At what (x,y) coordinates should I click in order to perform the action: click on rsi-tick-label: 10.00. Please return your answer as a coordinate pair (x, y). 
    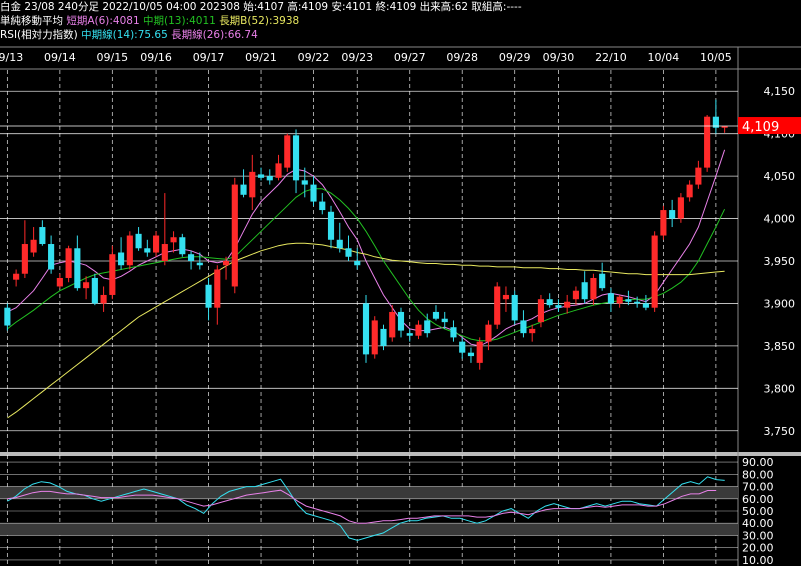
    Looking at the image, I should click on (758, 560).